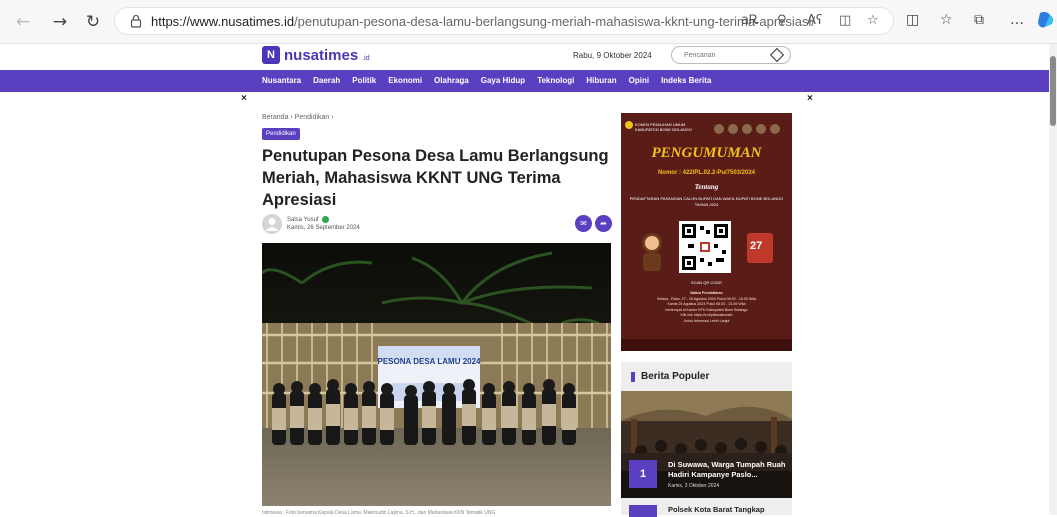 This screenshot has height=517, width=1057. What do you see at coordinates (528, 57) in the screenshot?
I see `site-header: N nusatimes .id Rabu, 9 Oktober 2024` at bounding box center [528, 57].